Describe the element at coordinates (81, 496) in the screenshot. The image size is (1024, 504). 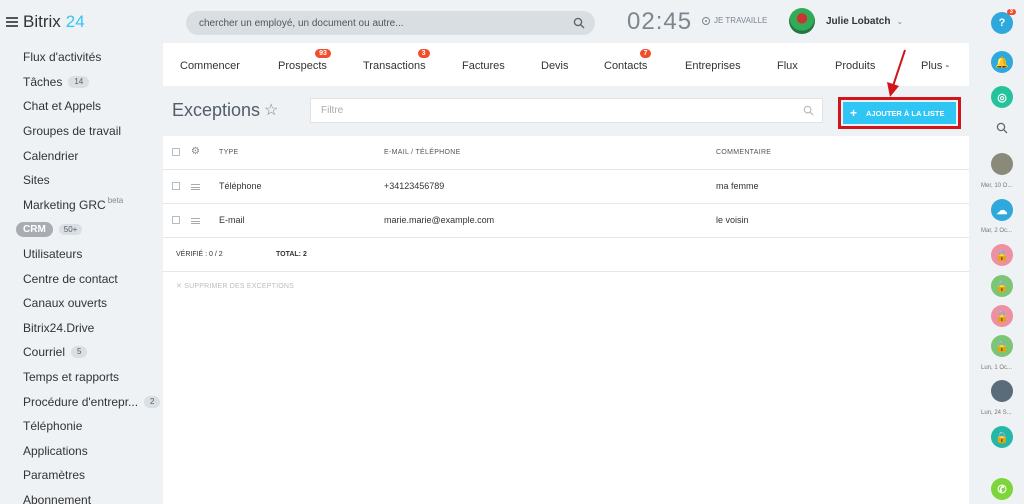
I see `sidebar-item-abonnement: Abonnement` at that location.